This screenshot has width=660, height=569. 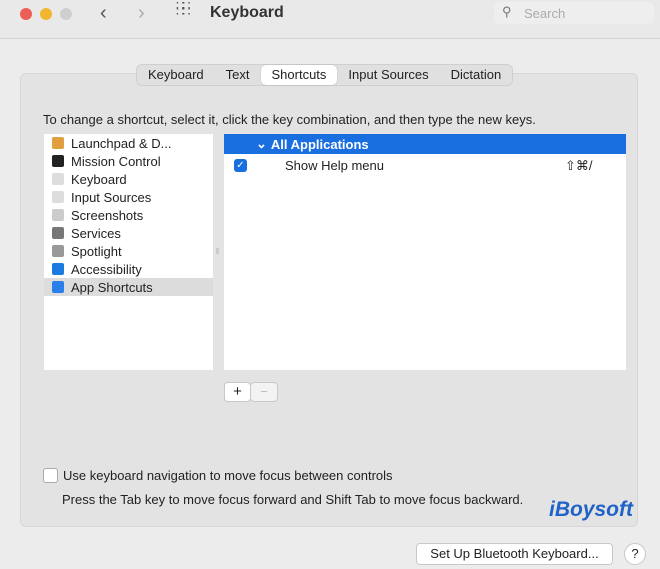 What do you see at coordinates (128, 179) in the screenshot?
I see `category-item: Keyboard` at bounding box center [128, 179].